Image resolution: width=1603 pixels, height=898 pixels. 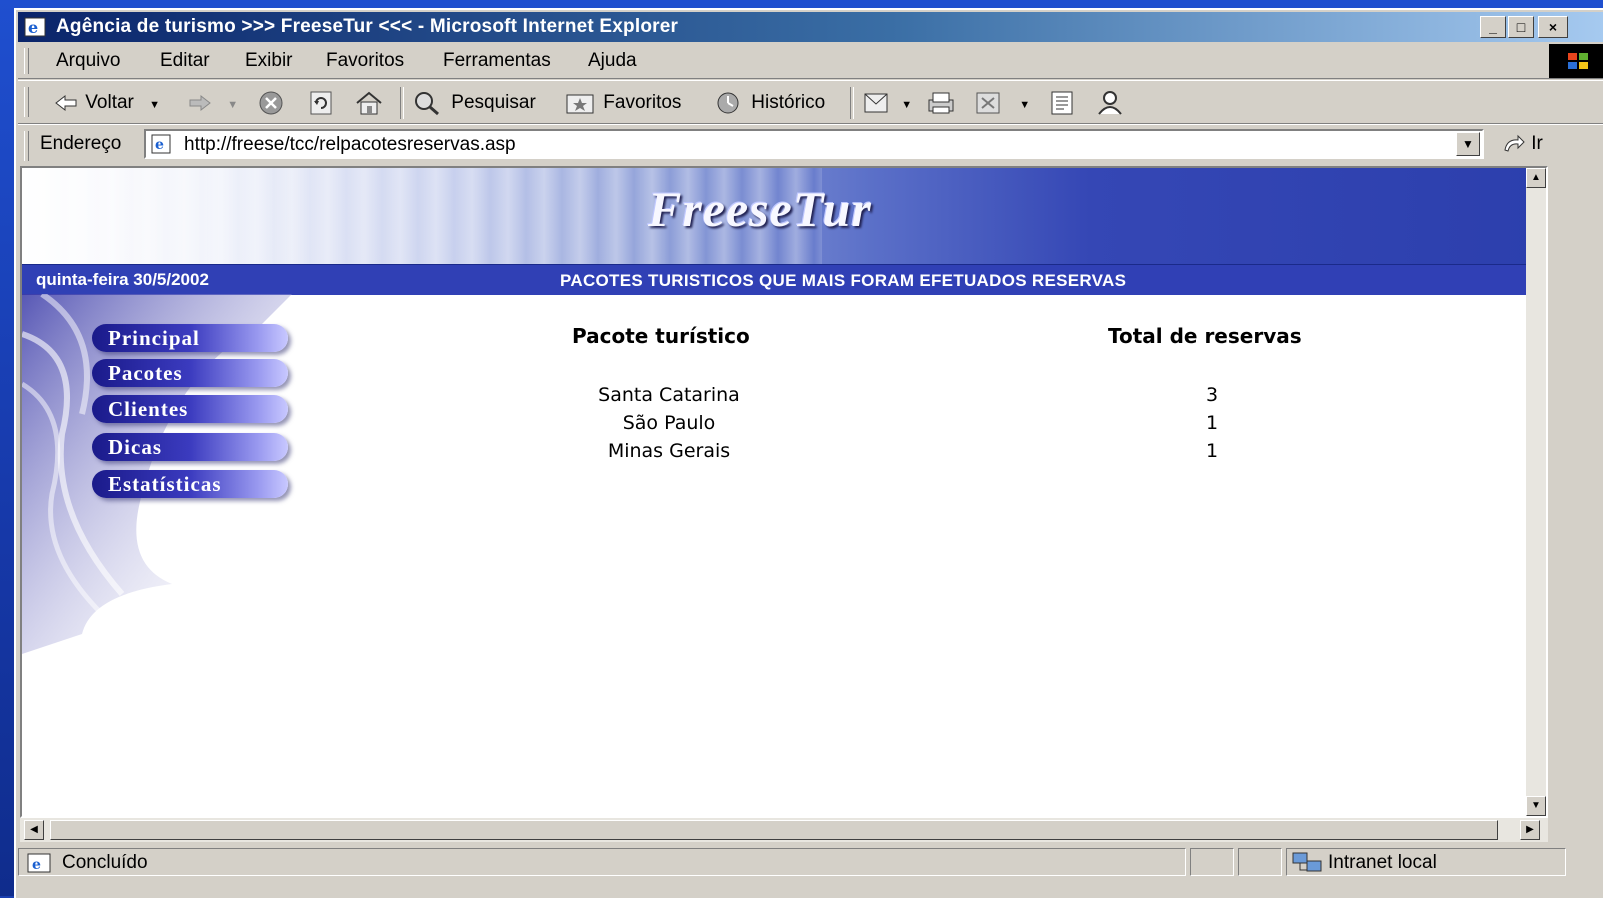 I want to click on home-icon, so click(x=369, y=103).